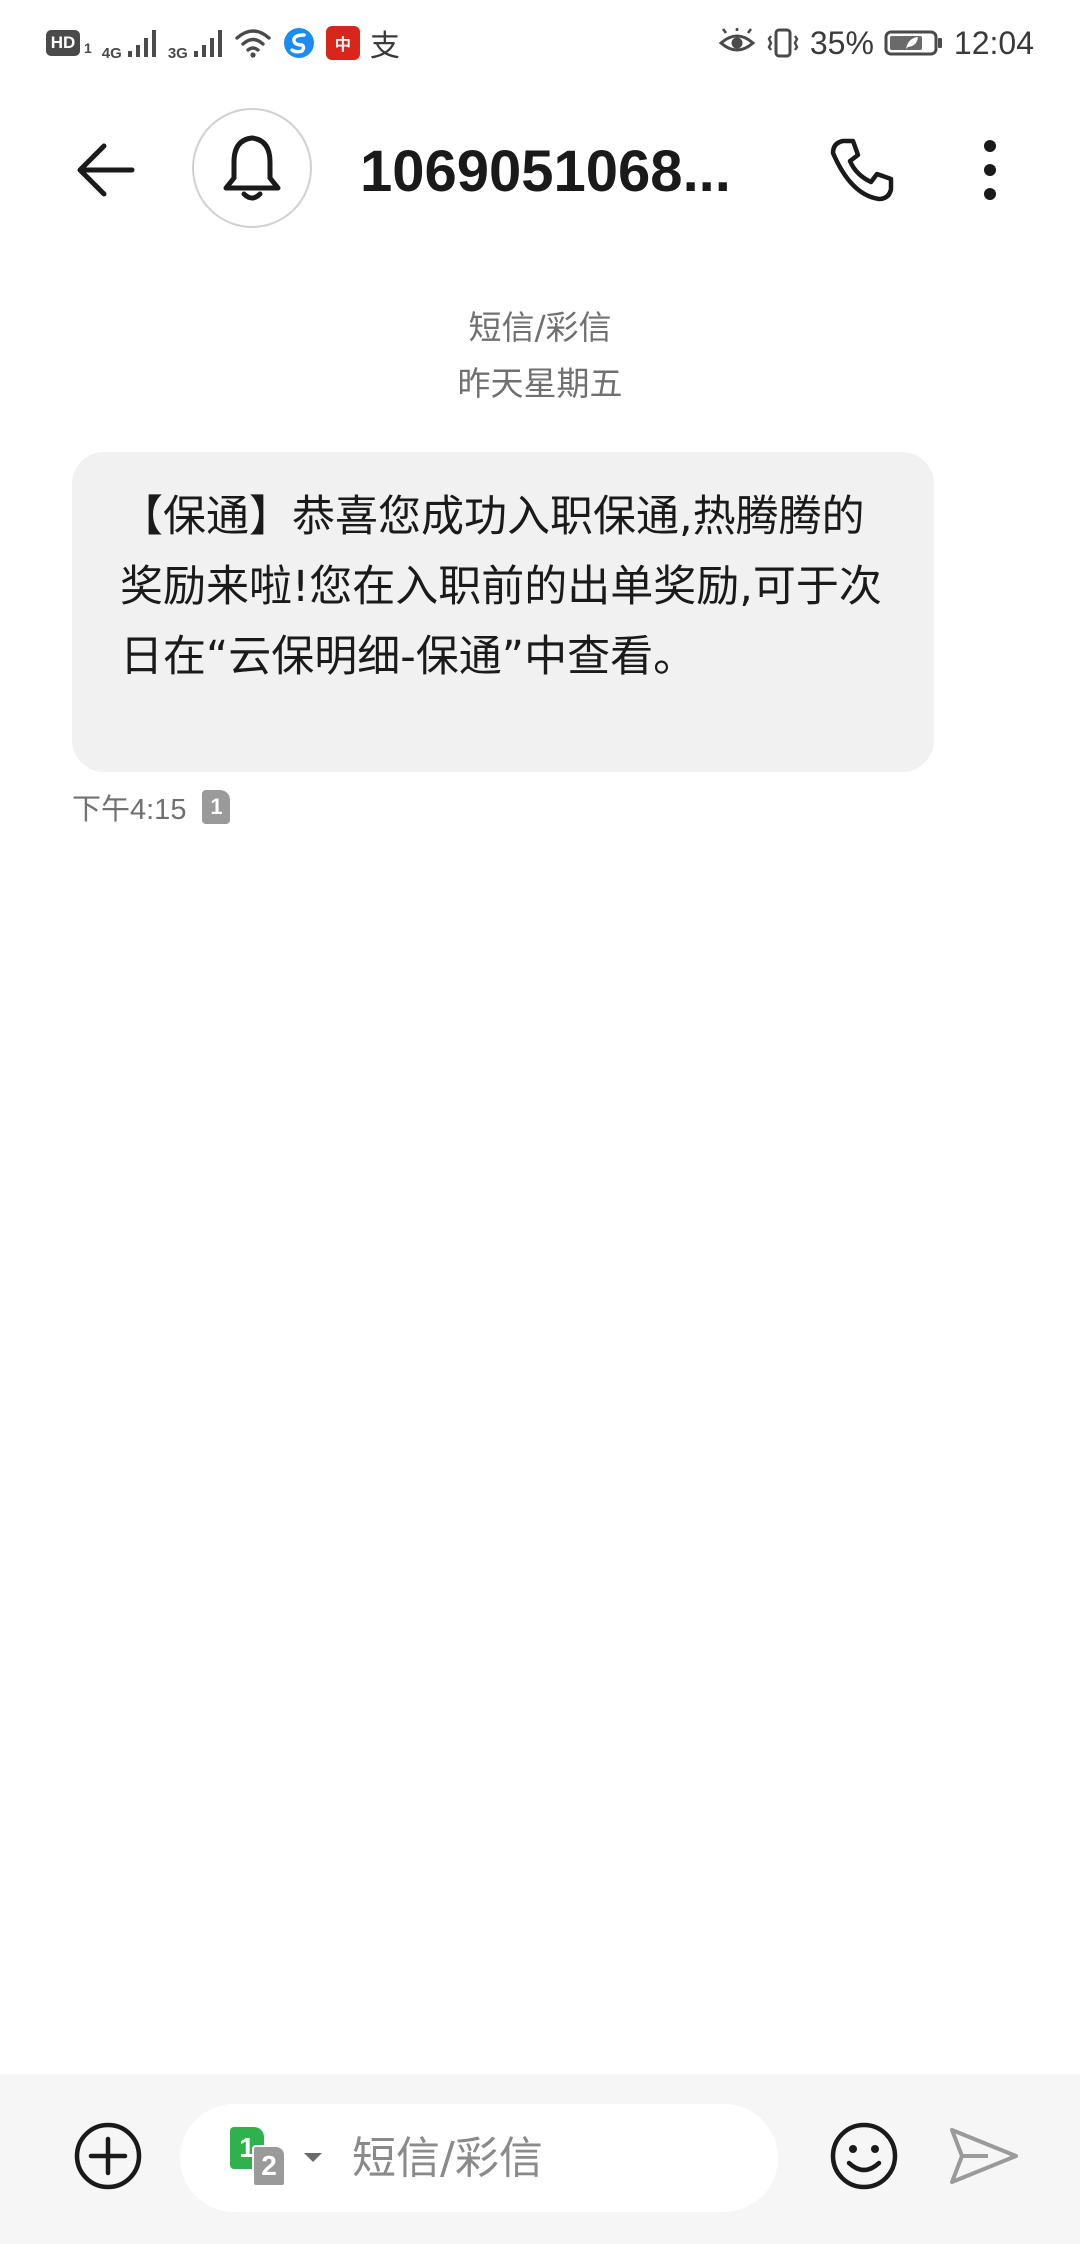 This screenshot has width=1080, height=2244. Describe the element at coordinates (342, 43) in the screenshot. I see `news-app-icon: 中` at that location.